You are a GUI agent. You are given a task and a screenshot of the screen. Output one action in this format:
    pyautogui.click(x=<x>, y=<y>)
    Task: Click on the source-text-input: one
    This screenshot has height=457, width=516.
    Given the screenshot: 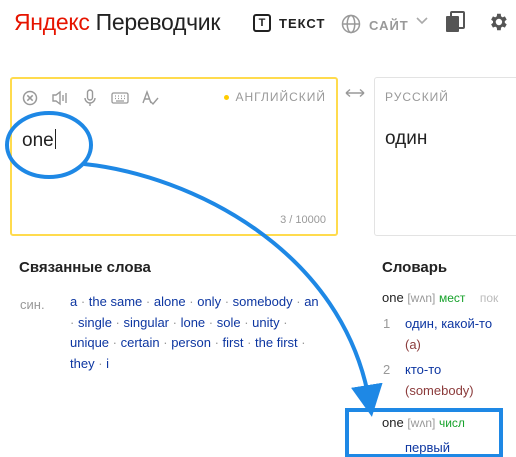 What is the action you would take?
    pyautogui.click(x=39, y=140)
    